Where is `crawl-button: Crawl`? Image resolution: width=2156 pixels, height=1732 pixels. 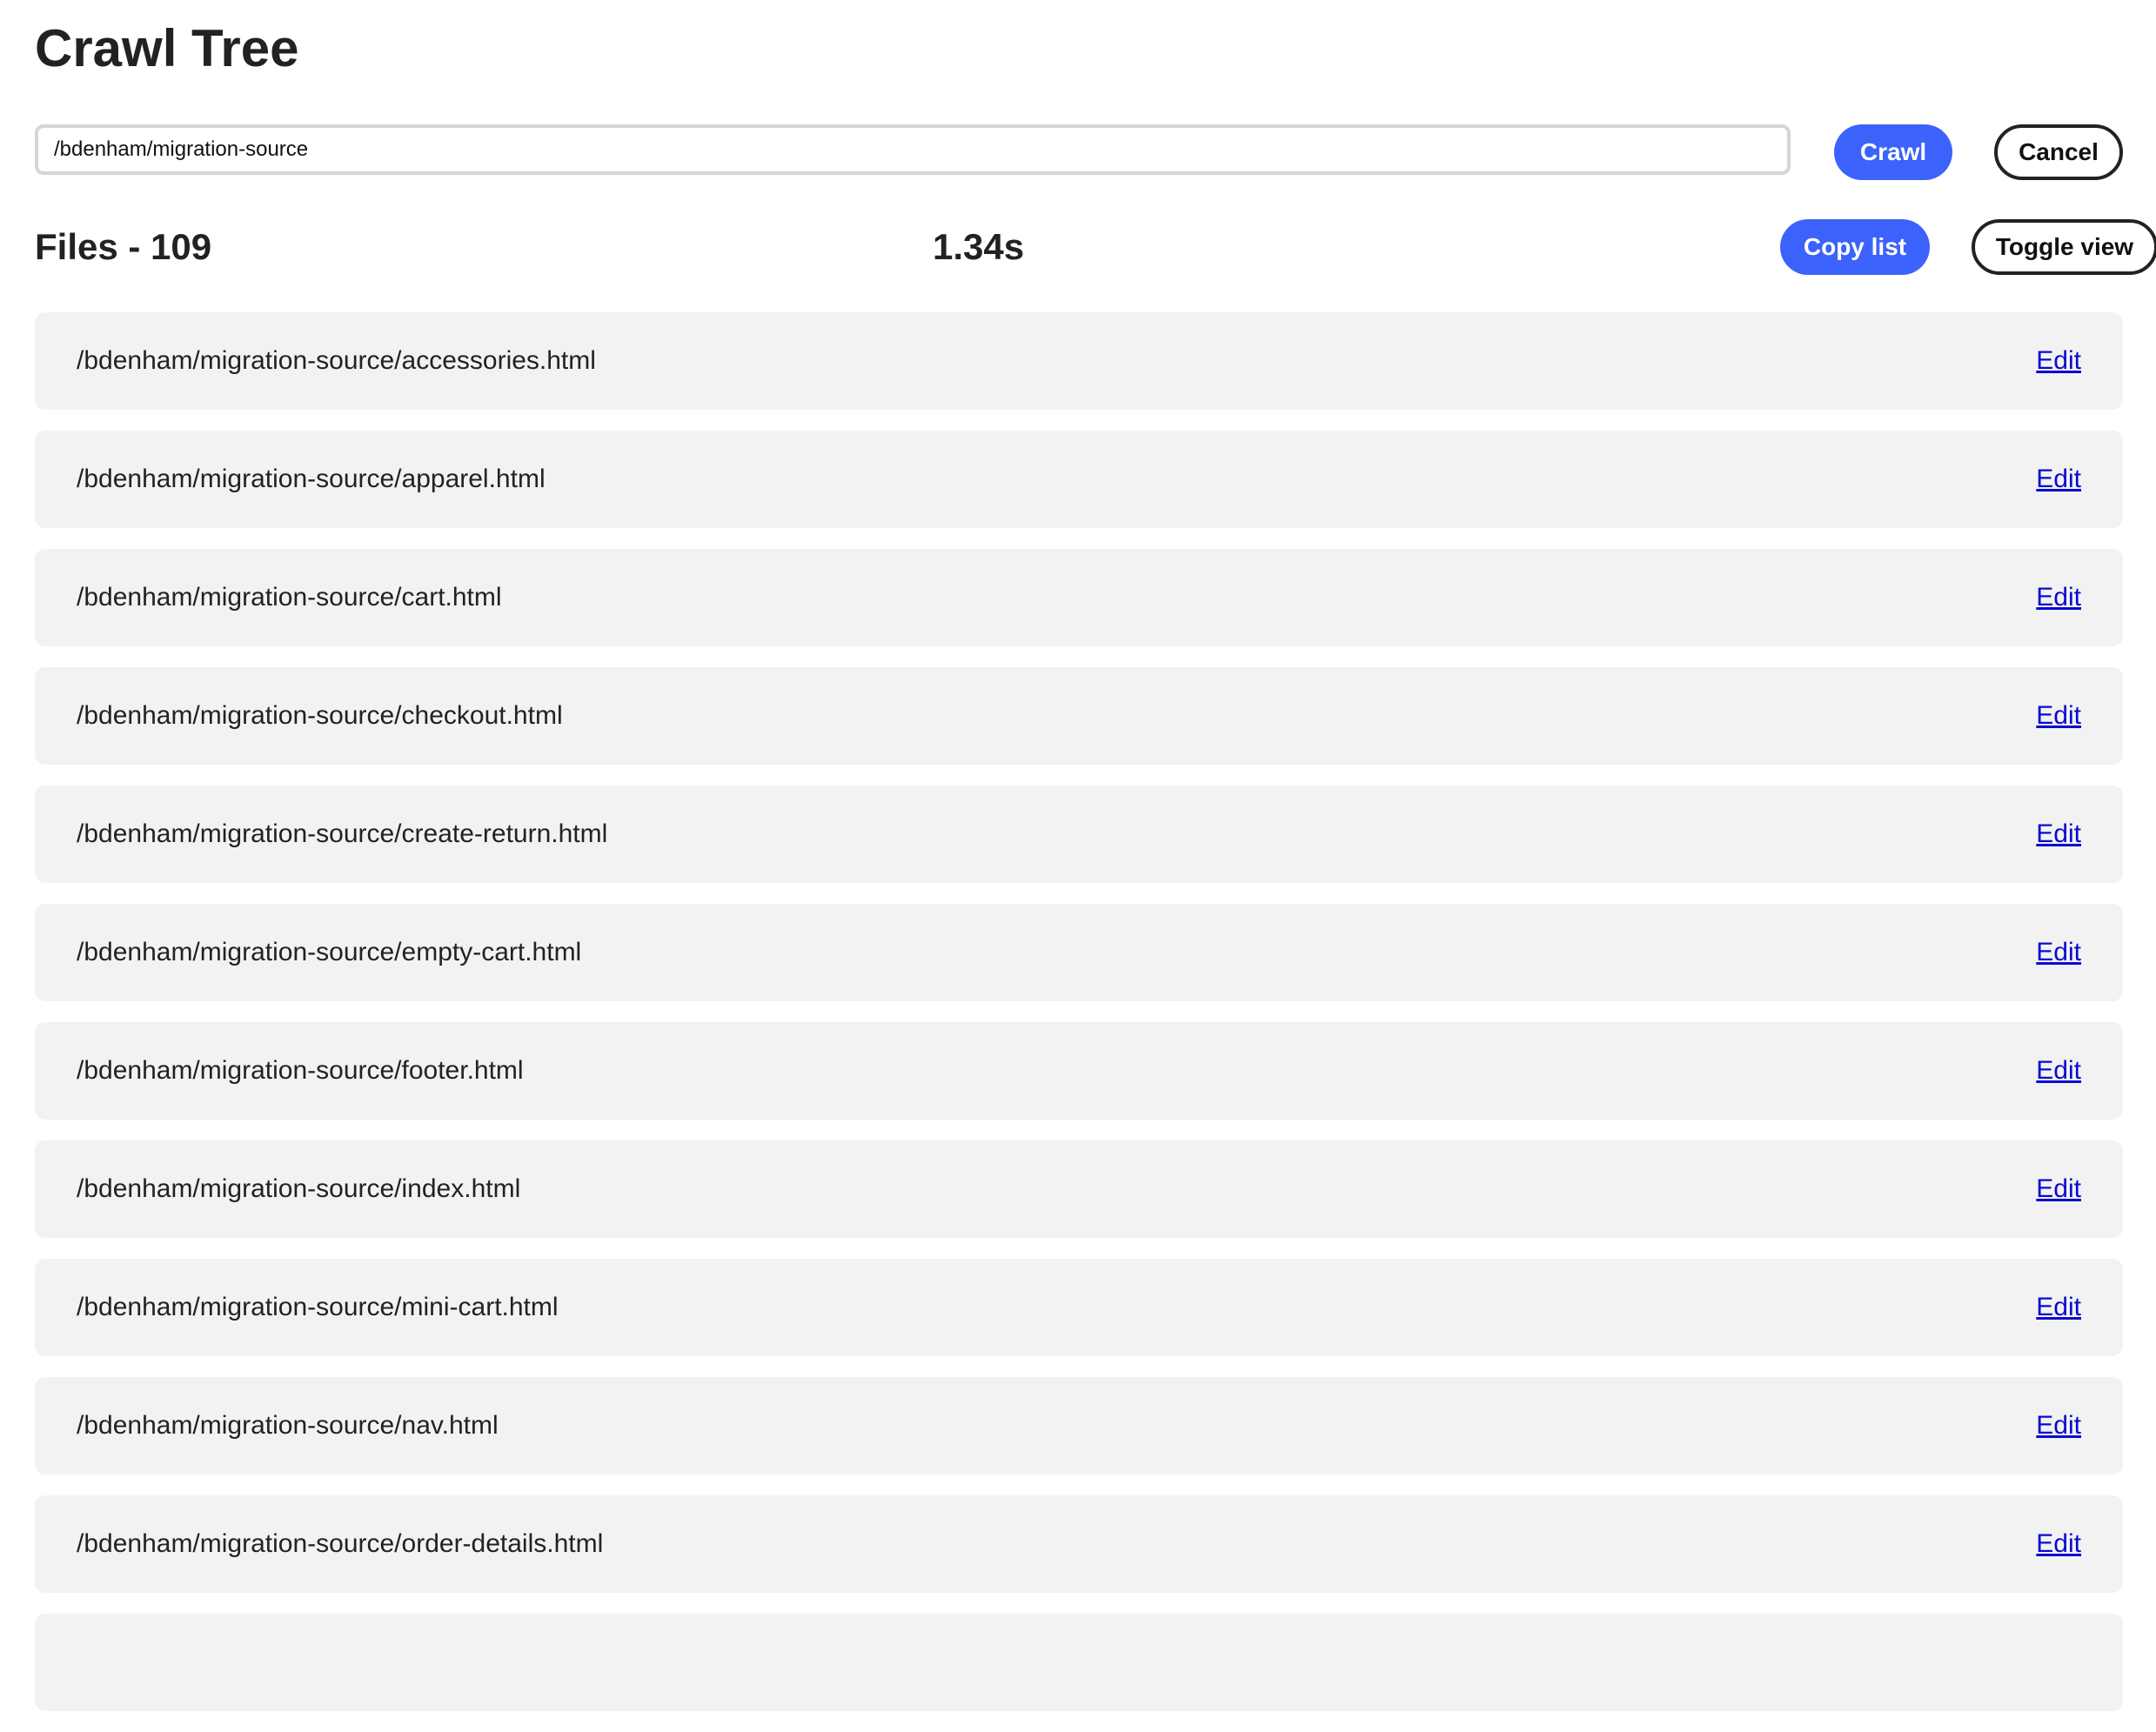
crawl-button: Crawl is located at coordinates (1893, 152).